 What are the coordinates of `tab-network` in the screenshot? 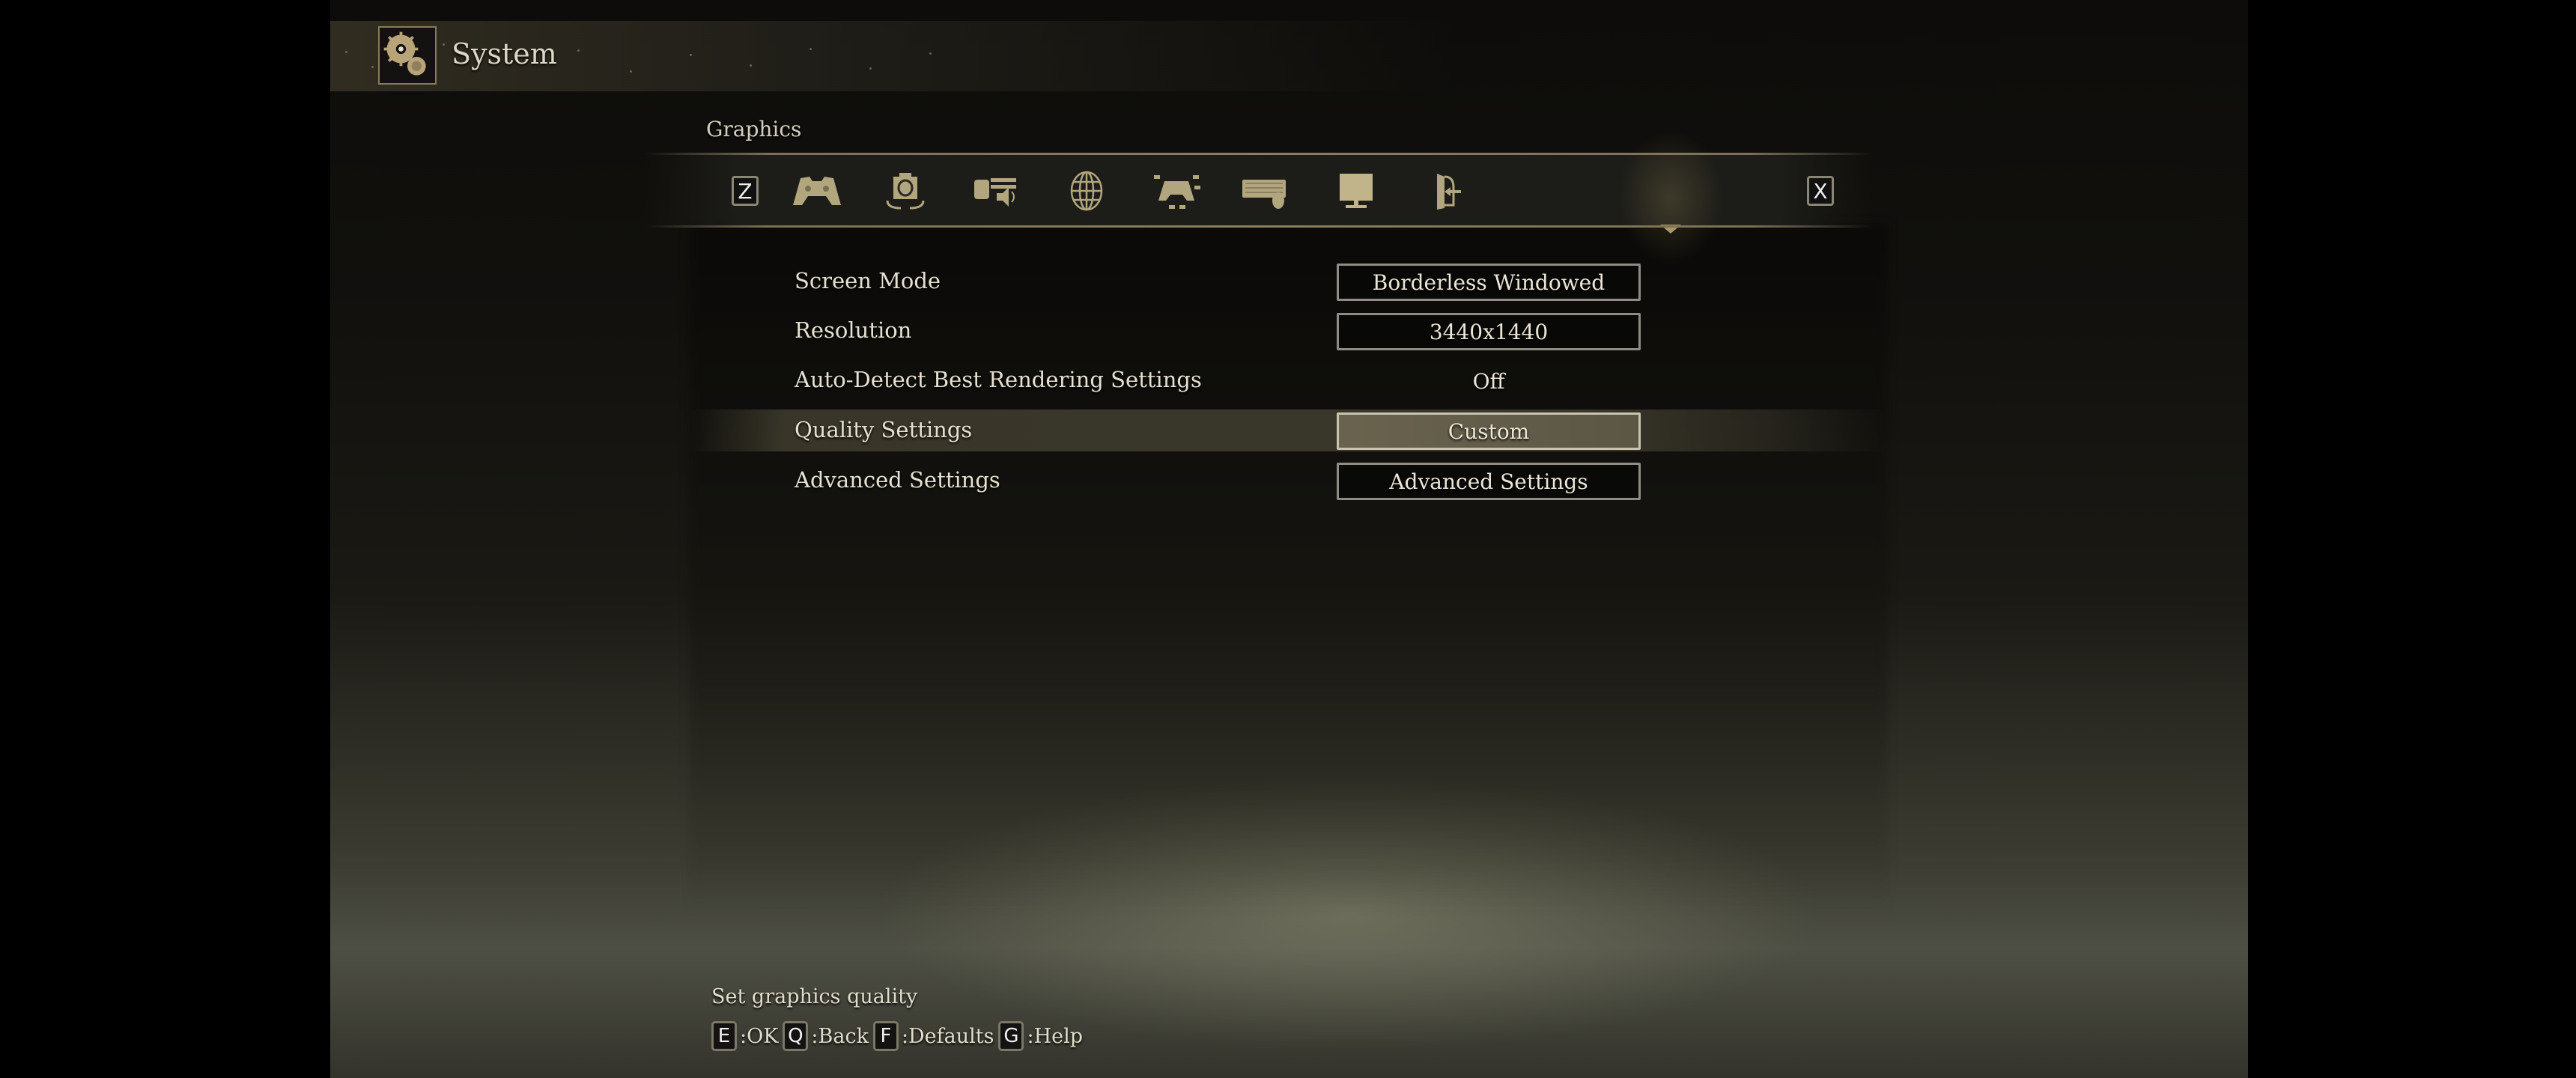 It's located at (1087, 191).